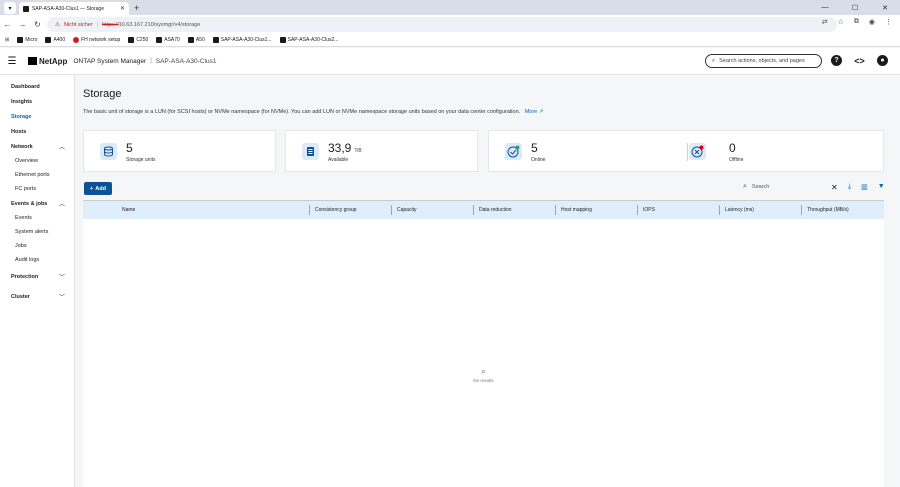 The image size is (900, 487). What do you see at coordinates (10, 8) in the screenshot?
I see `tab-list-icon: ▾` at bounding box center [10, 8].